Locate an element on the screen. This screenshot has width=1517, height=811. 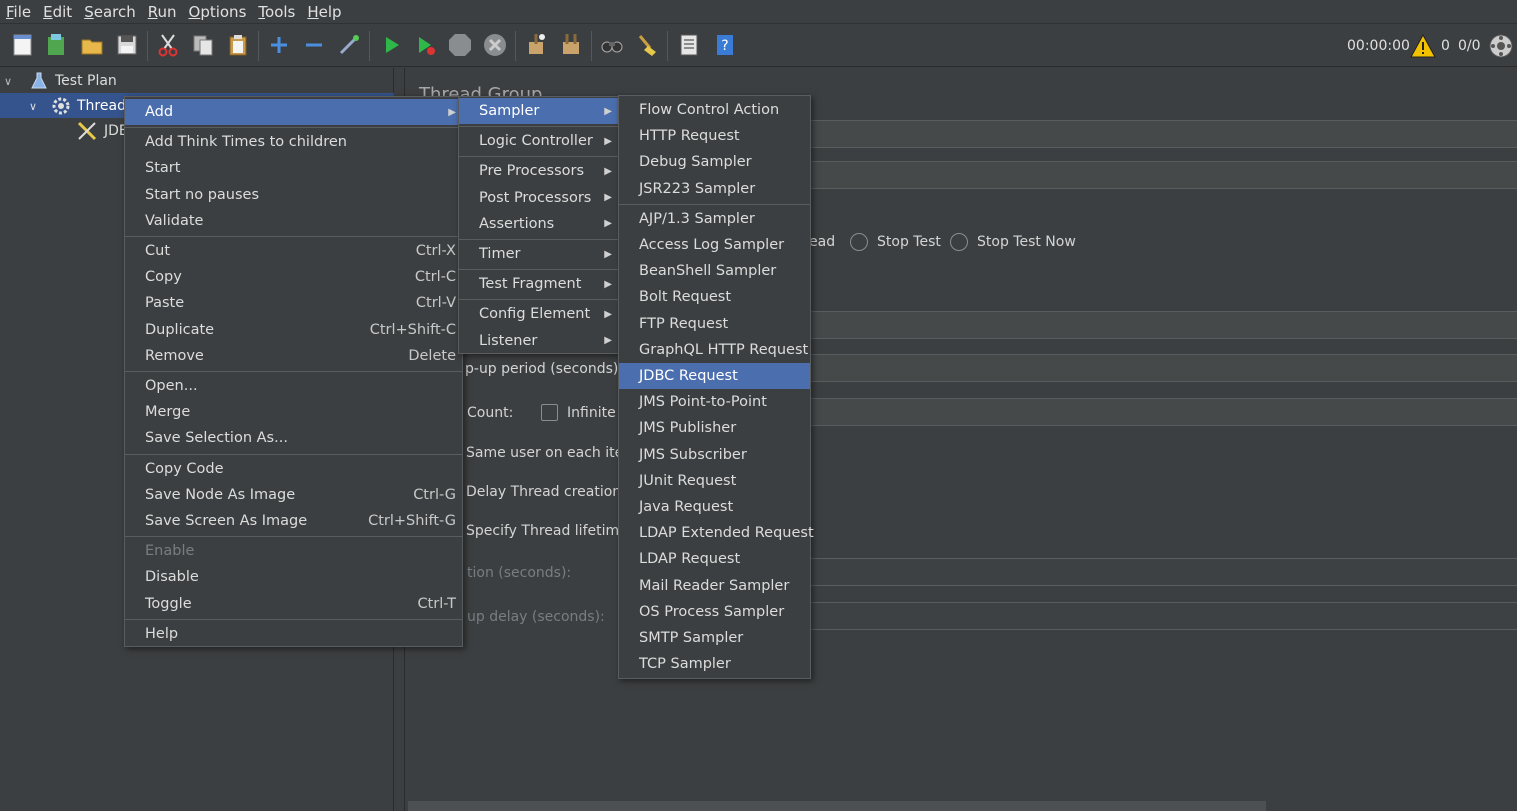
menu-item-test-fragment: Test Fragment ▶ is located at coordinates (538, 284).